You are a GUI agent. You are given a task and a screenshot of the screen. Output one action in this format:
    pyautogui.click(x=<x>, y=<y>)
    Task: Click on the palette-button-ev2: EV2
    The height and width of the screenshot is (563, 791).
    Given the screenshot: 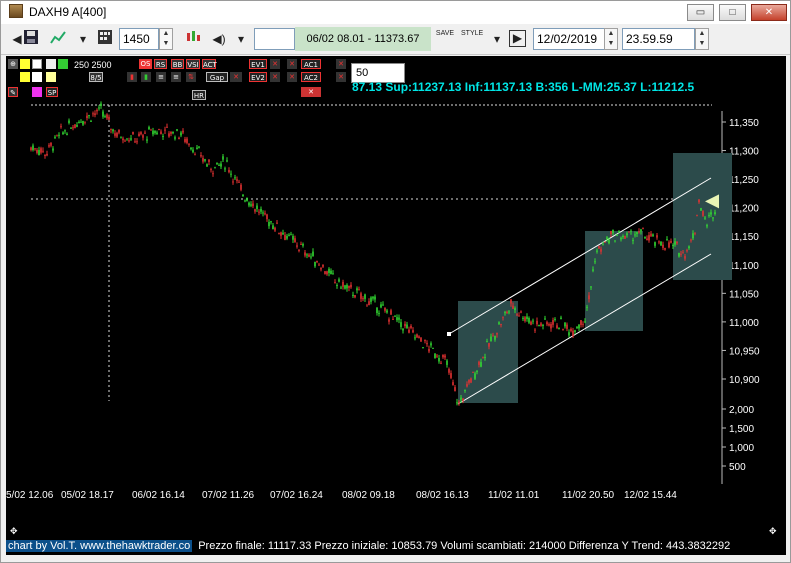 What is the action you would take?
    pyautogui.click(x=258, y=77)
    